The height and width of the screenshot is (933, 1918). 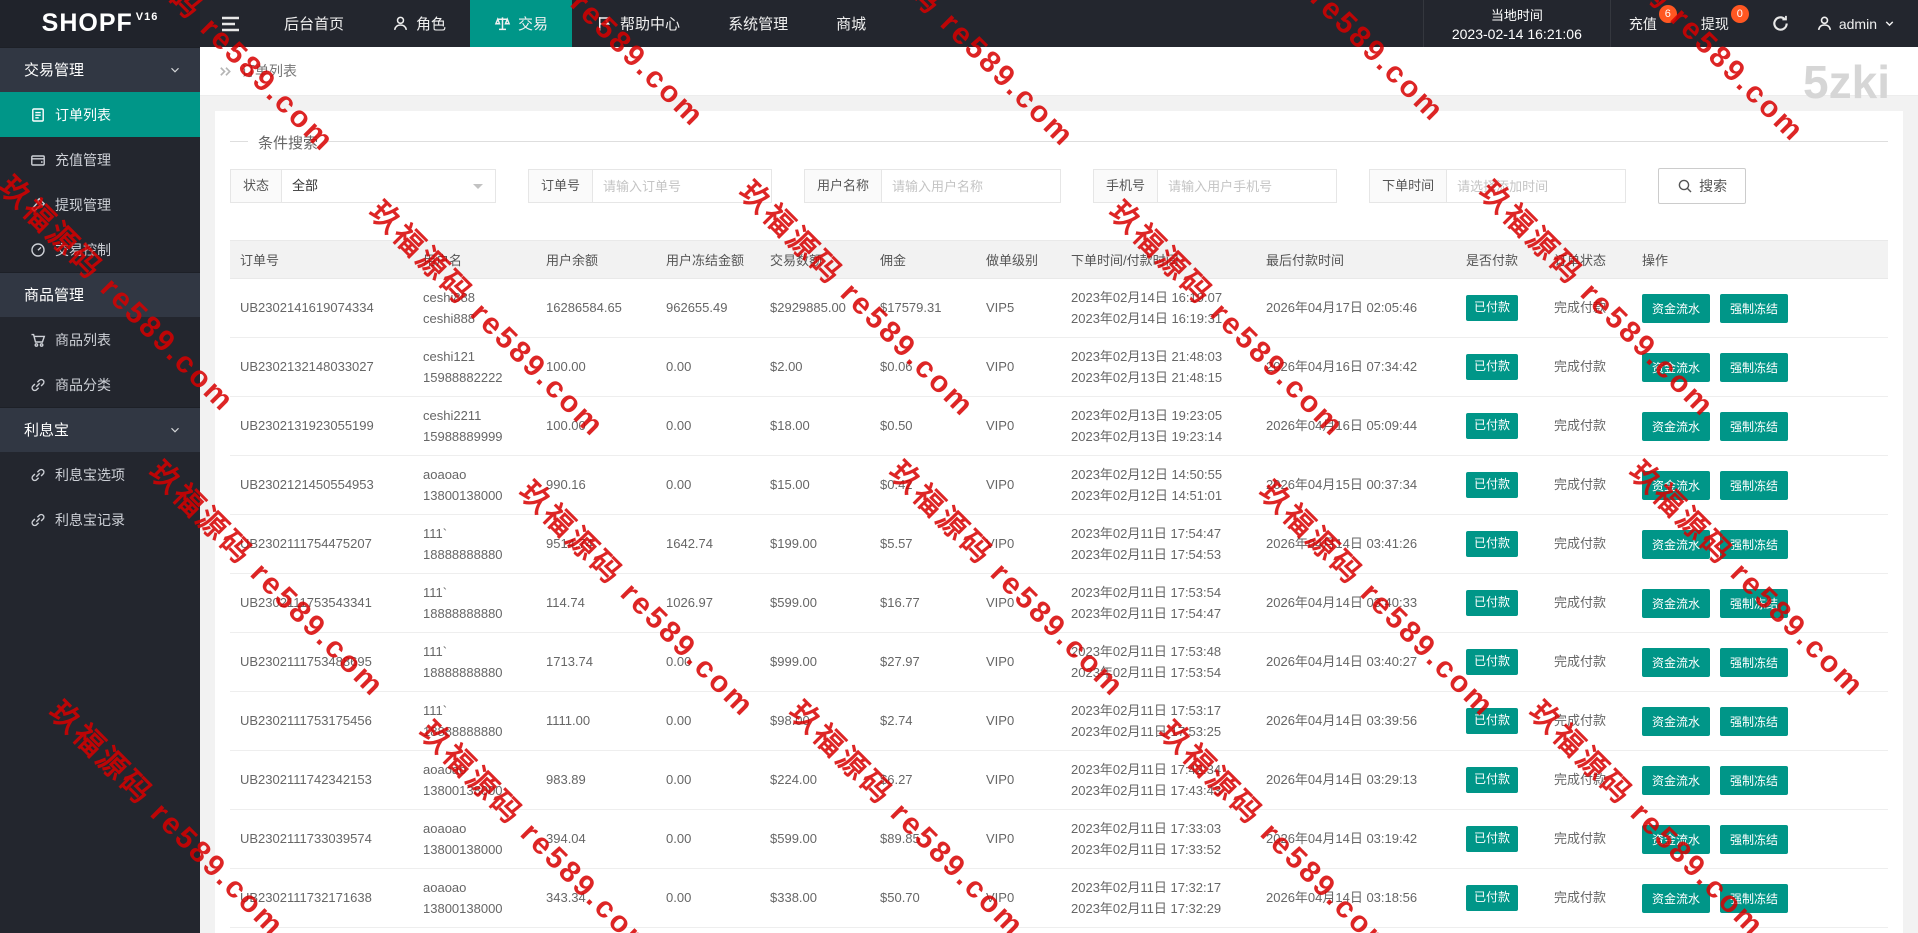 I want to click on user-name: 111` 18888888880, so click(x=474, y=603).